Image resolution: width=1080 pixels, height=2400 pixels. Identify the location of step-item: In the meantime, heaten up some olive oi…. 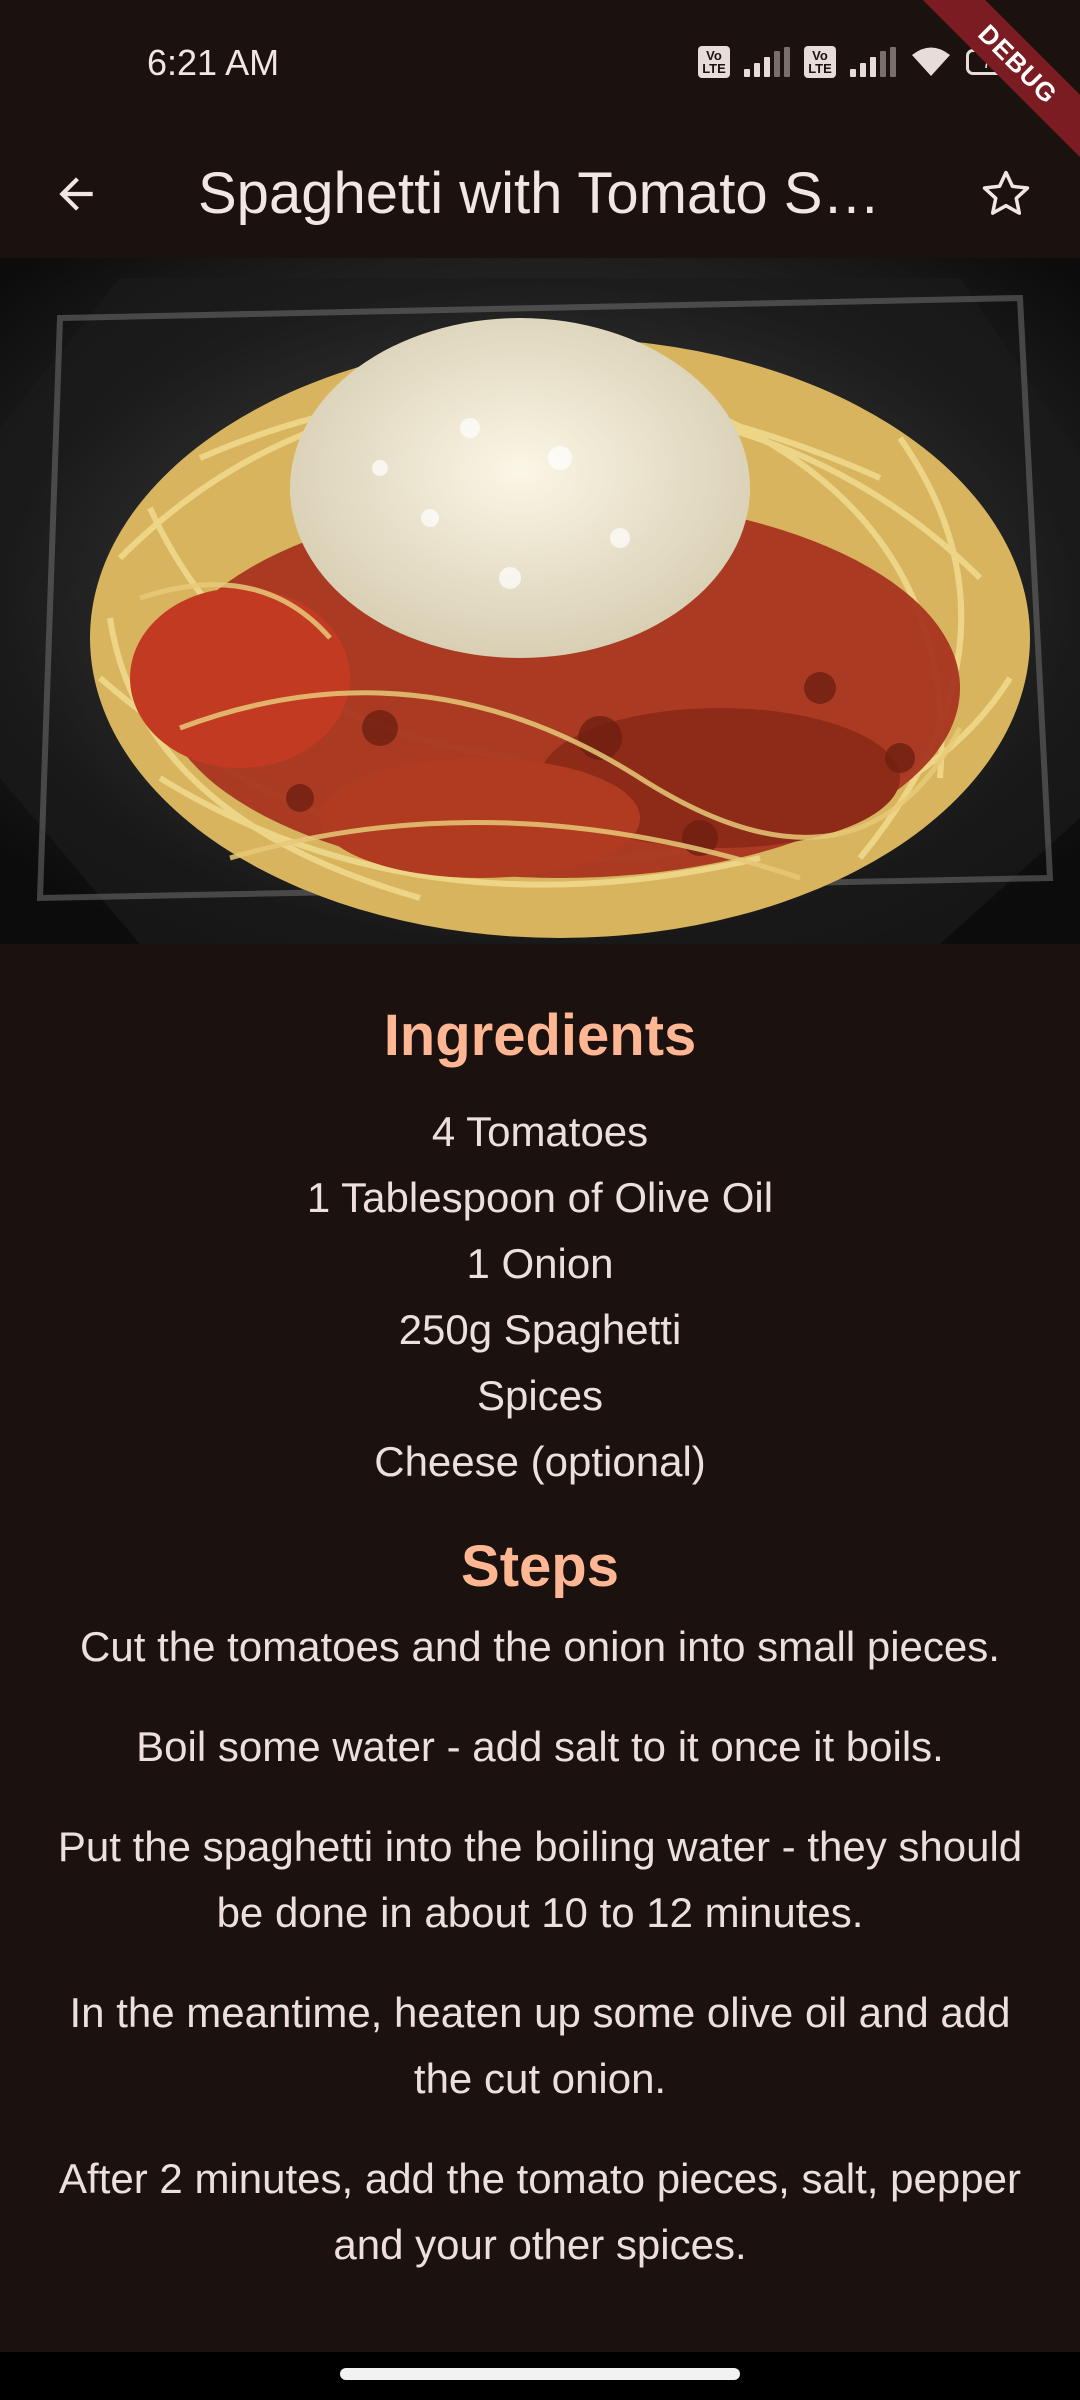
(540, 2045).